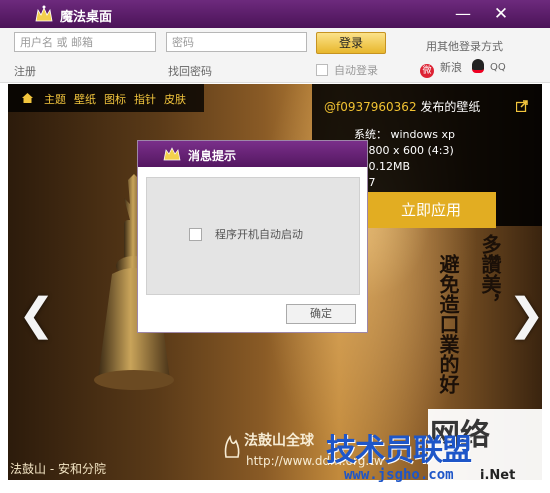 Image resolution: width=550 pixels, height=493 pixels. I want to click on spec-resolution: ： 800 x 600 (4:3), so click(404, 150).